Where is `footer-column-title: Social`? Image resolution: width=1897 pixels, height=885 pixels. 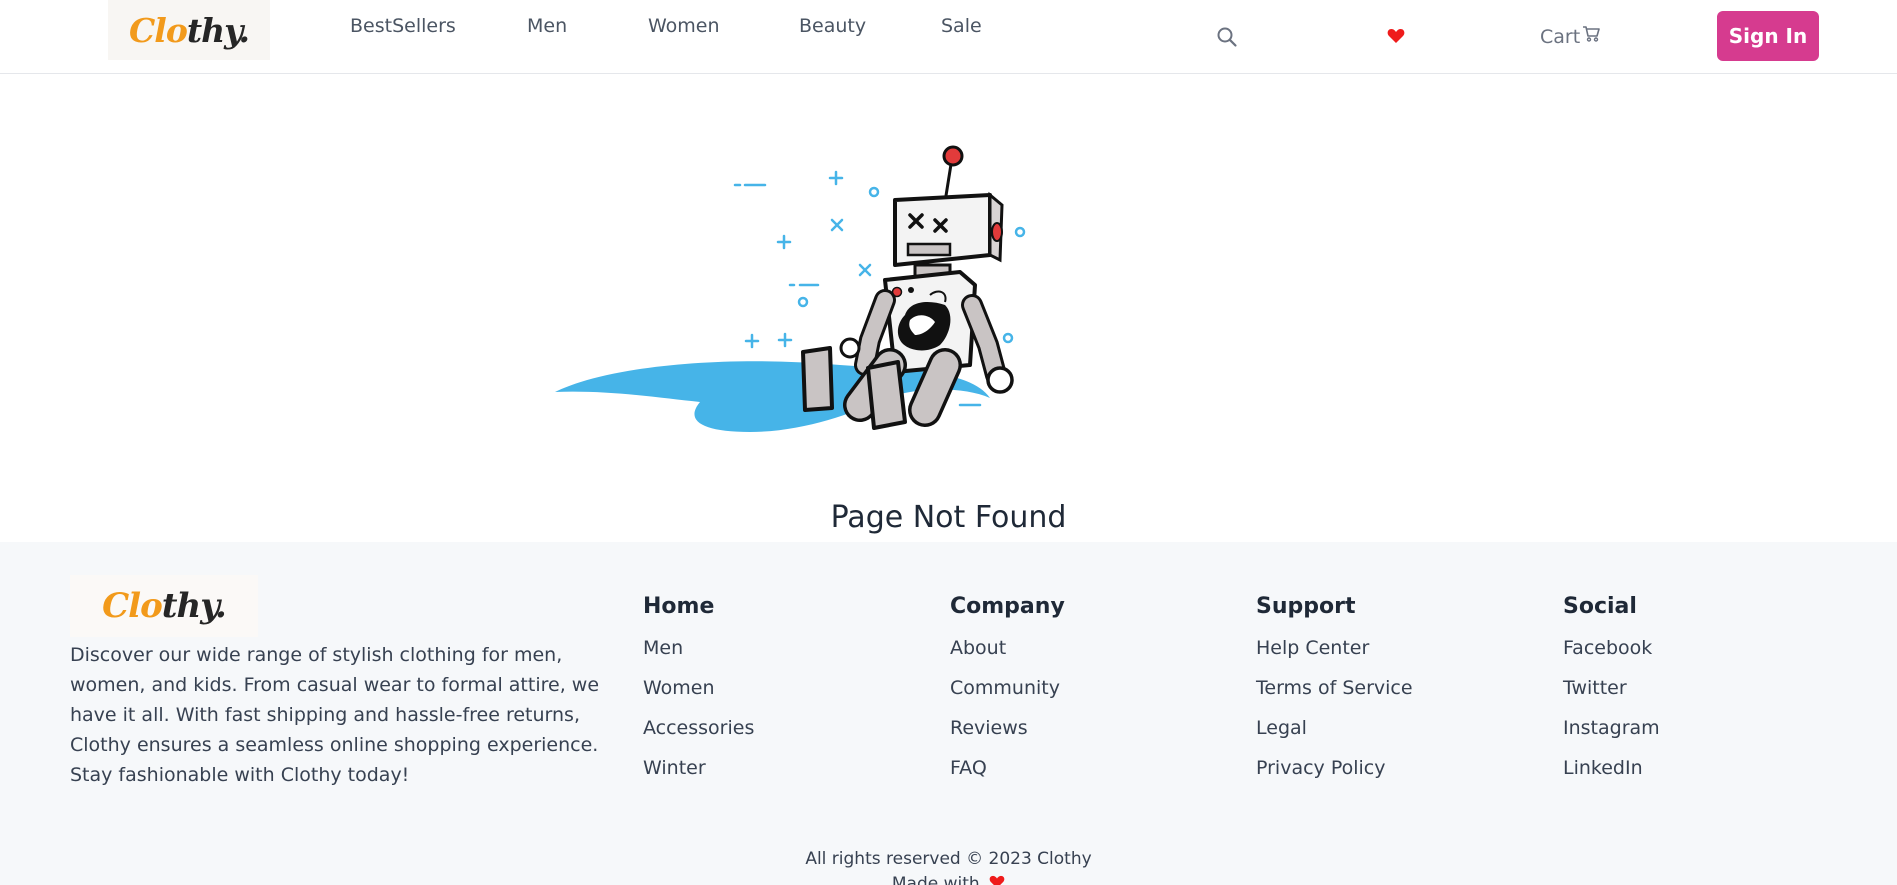 footer-column-title: Social is located at coordinates (1600, 606).